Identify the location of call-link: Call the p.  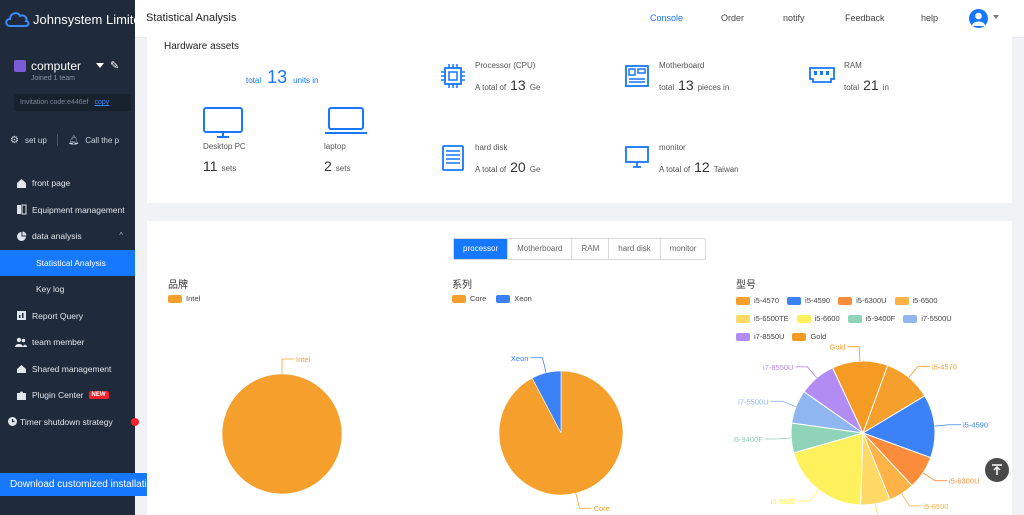
(102, 140).